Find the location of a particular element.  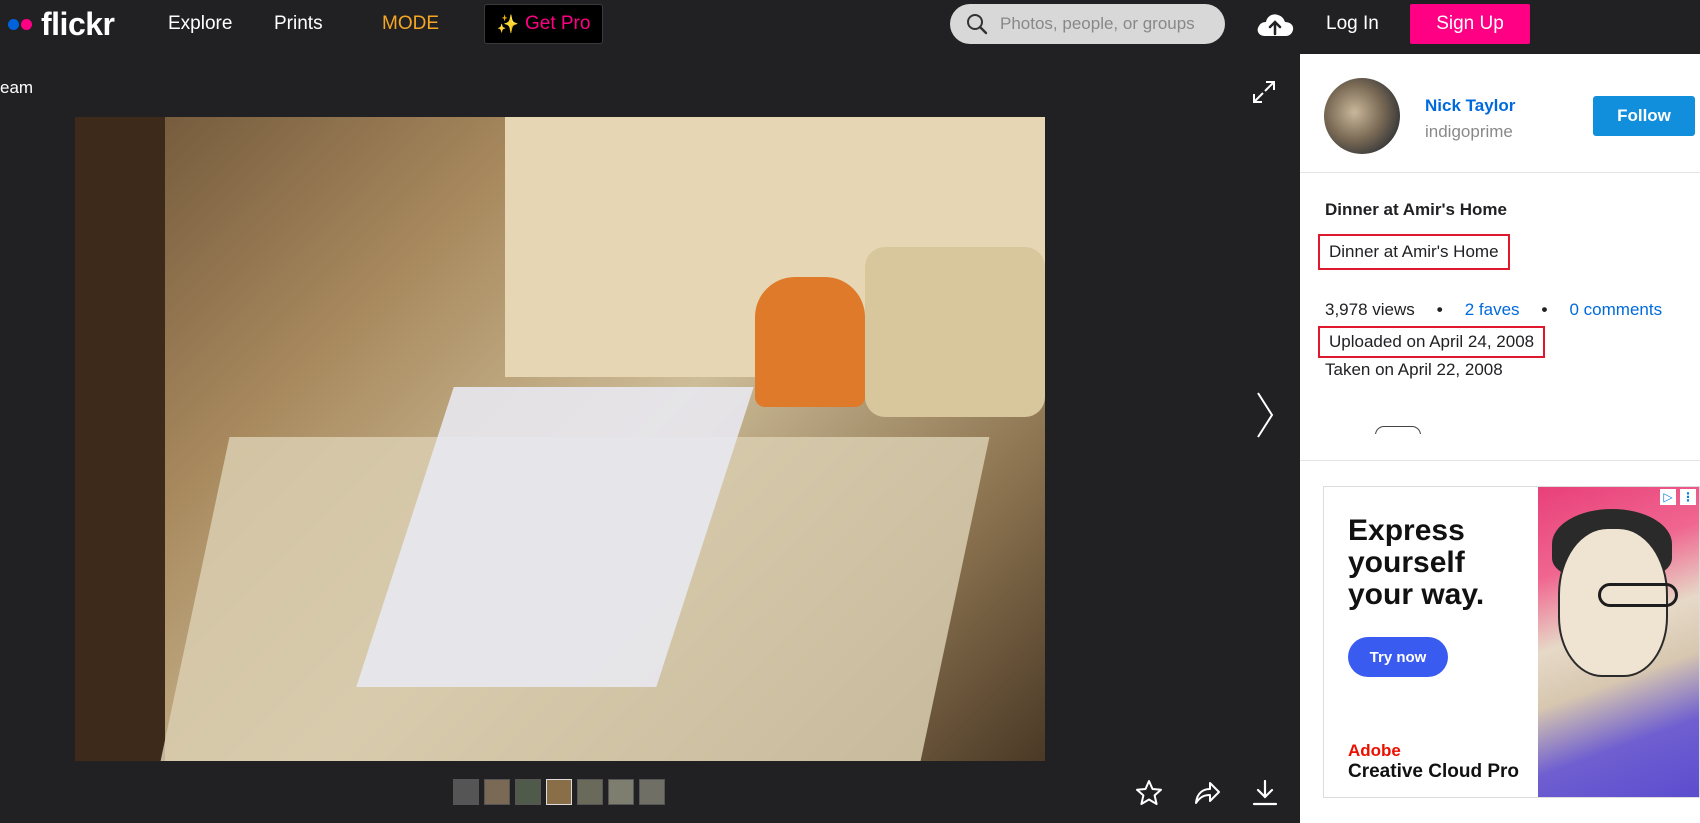

download-icon is located at coordinates (1265, 795).